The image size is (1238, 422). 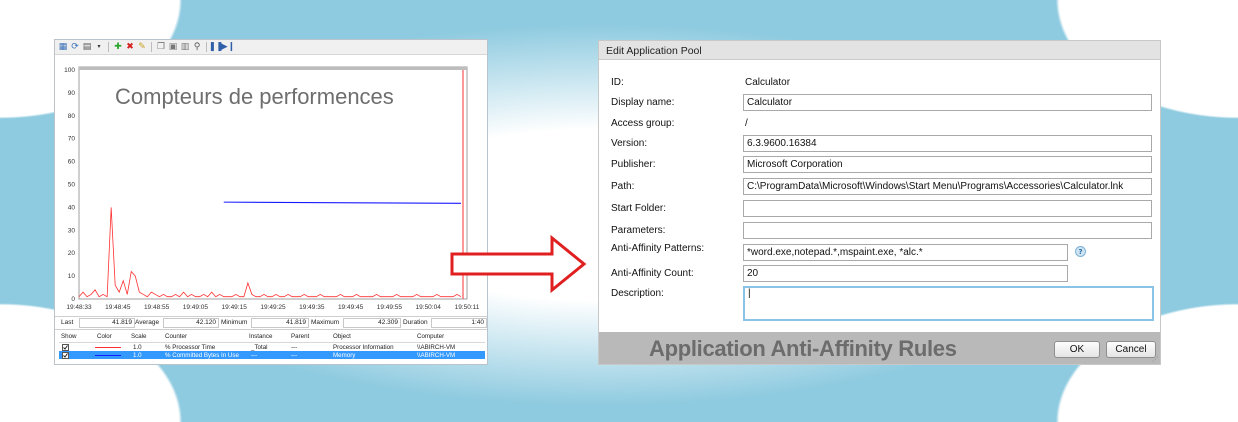 What do you see at coordinates (351, 307) in the screenshot?
I see `x-tick-label: 19:49:45` at bounding box center [351, 307].